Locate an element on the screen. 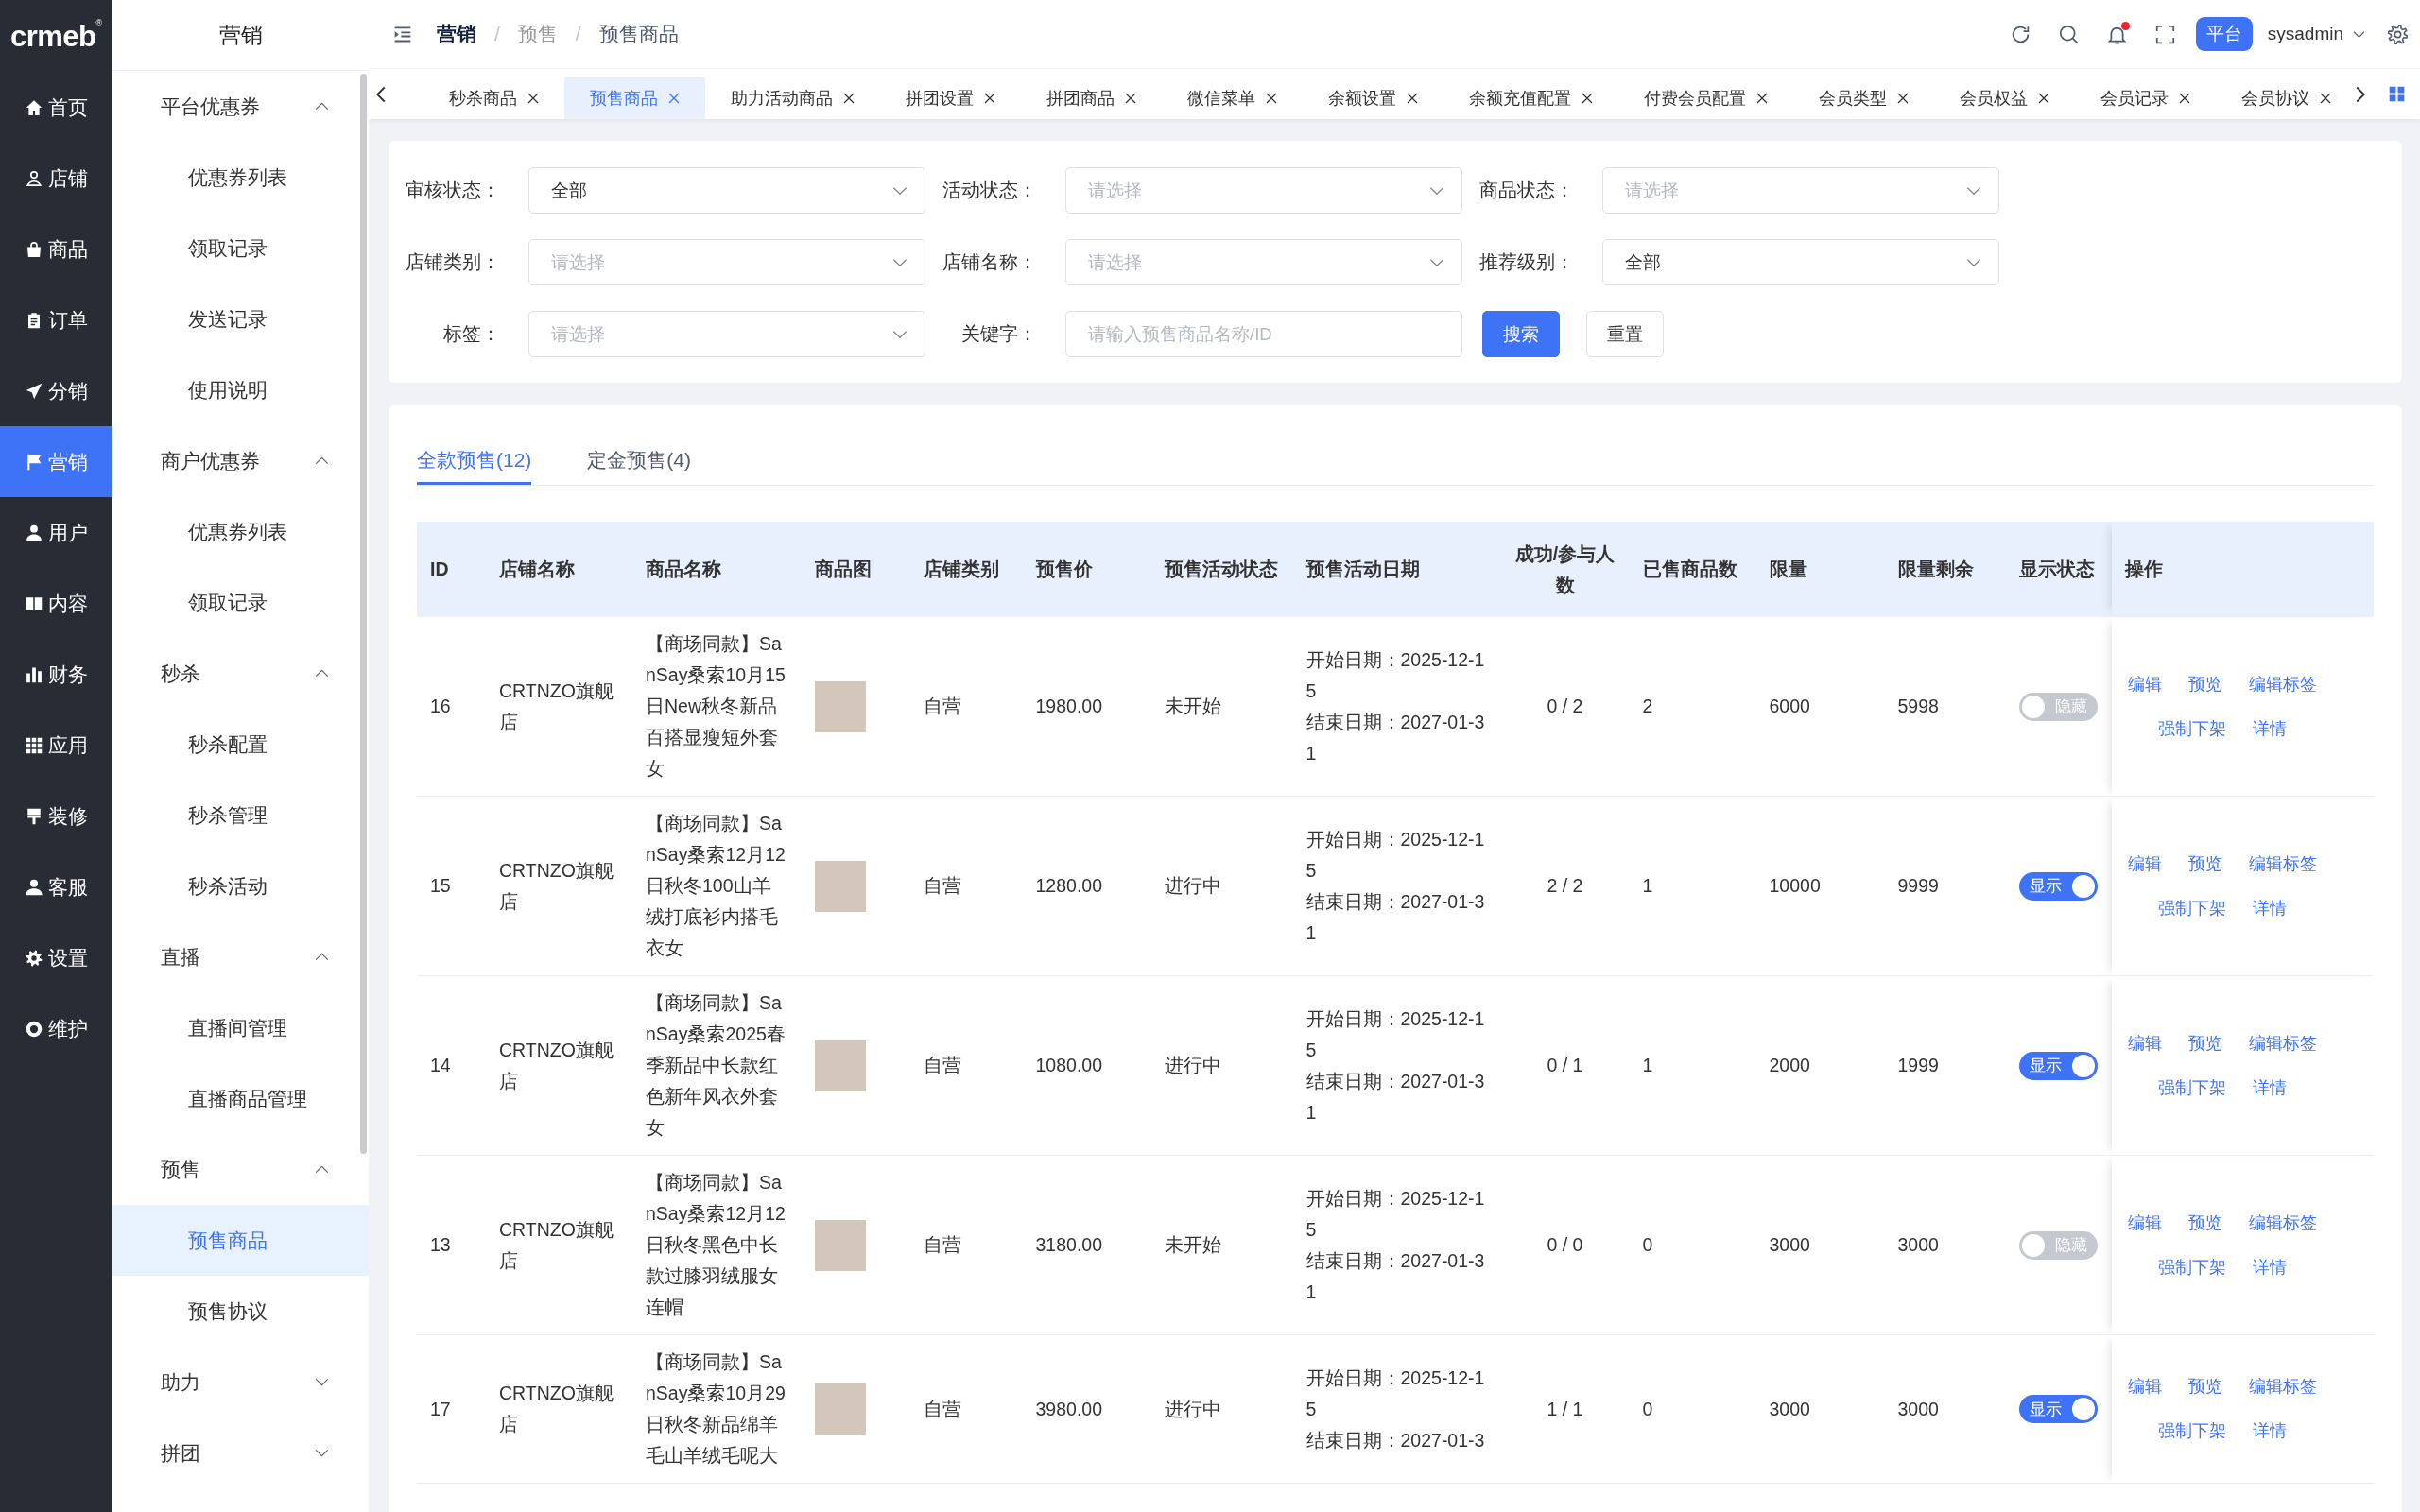 Image resolution: width=2420 pixels, height=1512 pixels. nav-item: 维护 is located at coordinates (56, 1028).